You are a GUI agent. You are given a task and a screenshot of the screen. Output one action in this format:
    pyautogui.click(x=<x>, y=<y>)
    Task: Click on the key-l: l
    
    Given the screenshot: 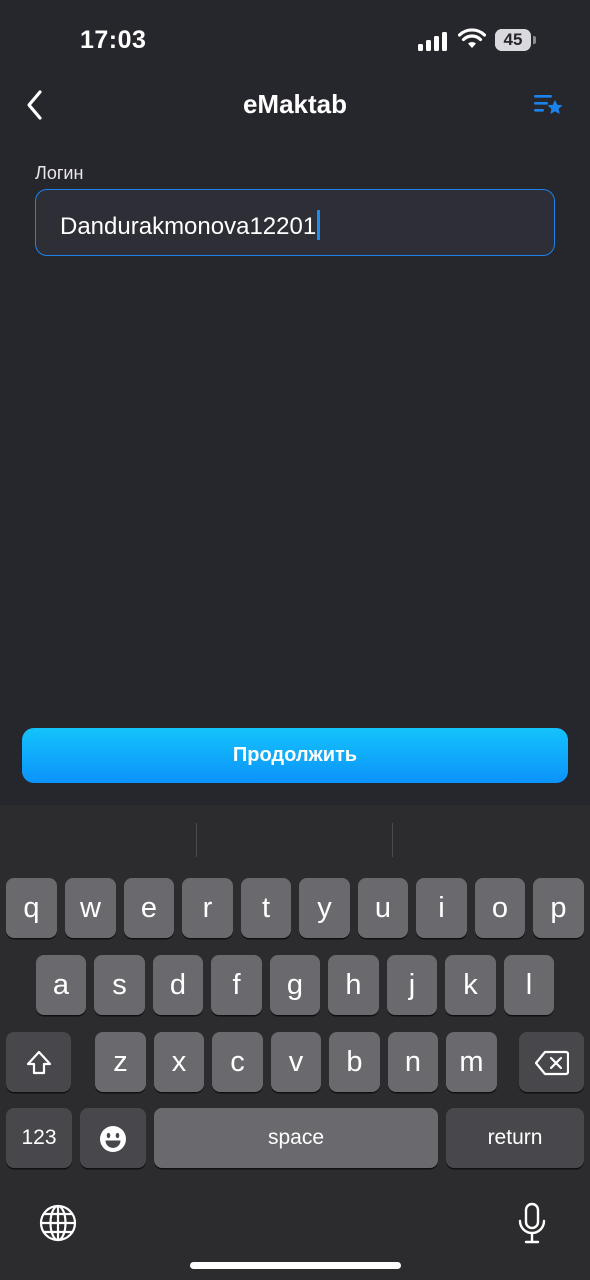 What is the action you would take?
    pyautogui.click(x=529, y=985)
    